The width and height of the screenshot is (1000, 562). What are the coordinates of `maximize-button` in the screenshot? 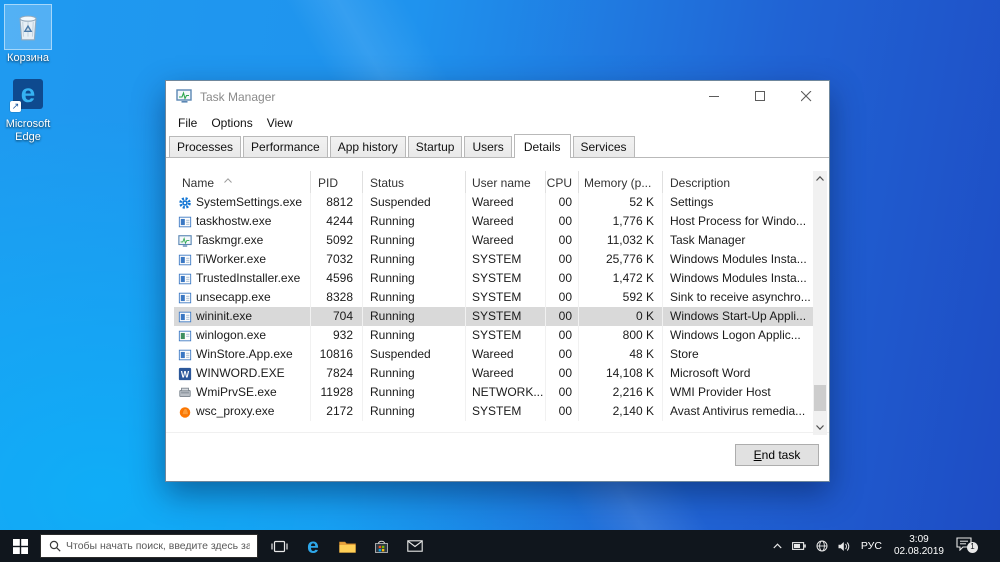 It's located at (760, 96).